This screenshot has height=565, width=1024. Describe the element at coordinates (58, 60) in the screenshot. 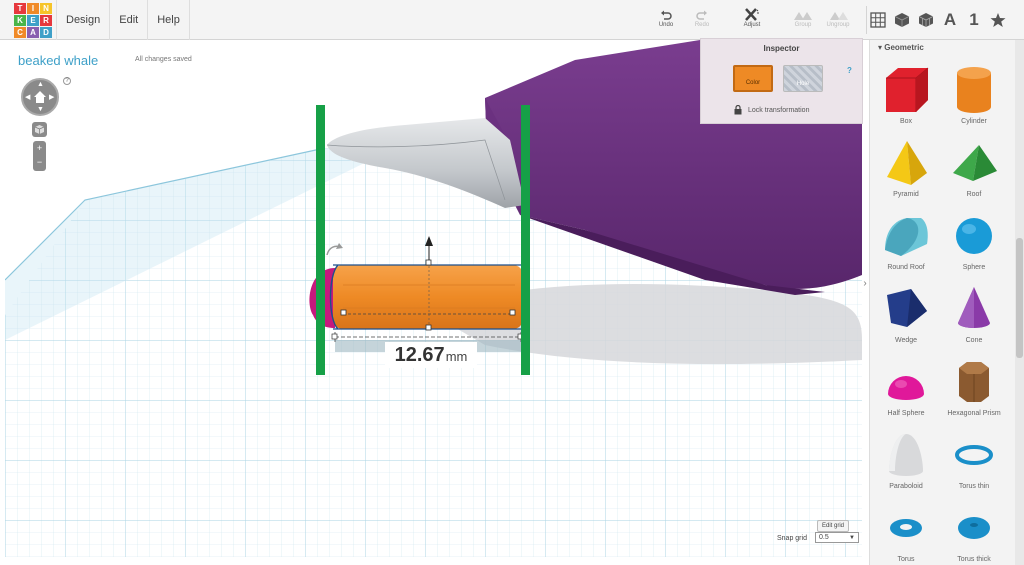

I see `design-title: beaked whale` at that location.